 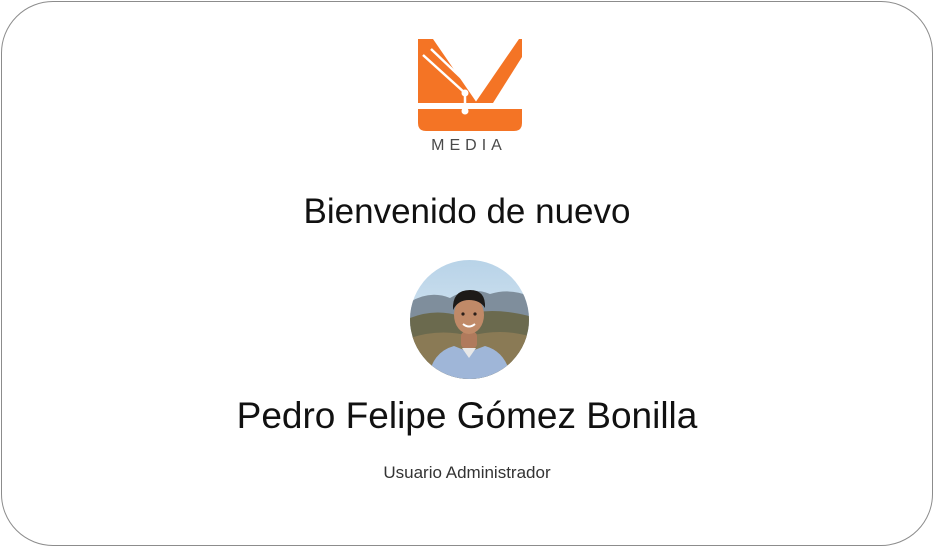 What do you see at coordinates (467, 472) in the screenshot?
I see `user-role: Usuario Administrador` at bounding box center [467, 472].